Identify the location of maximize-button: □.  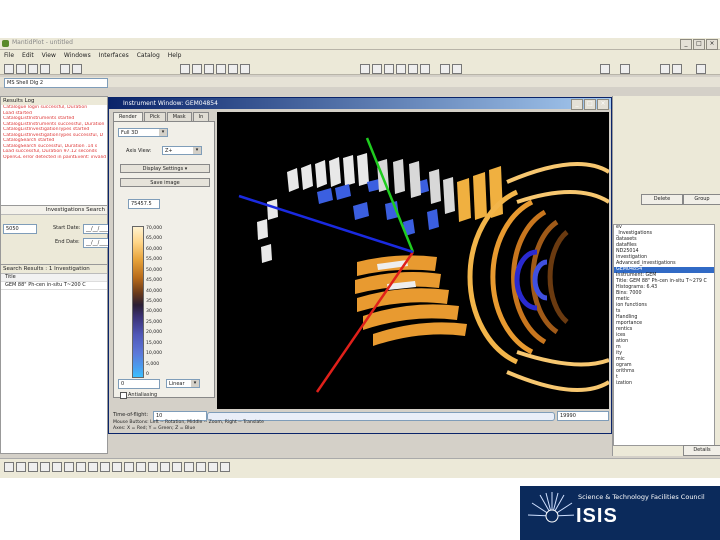
(699, 44).